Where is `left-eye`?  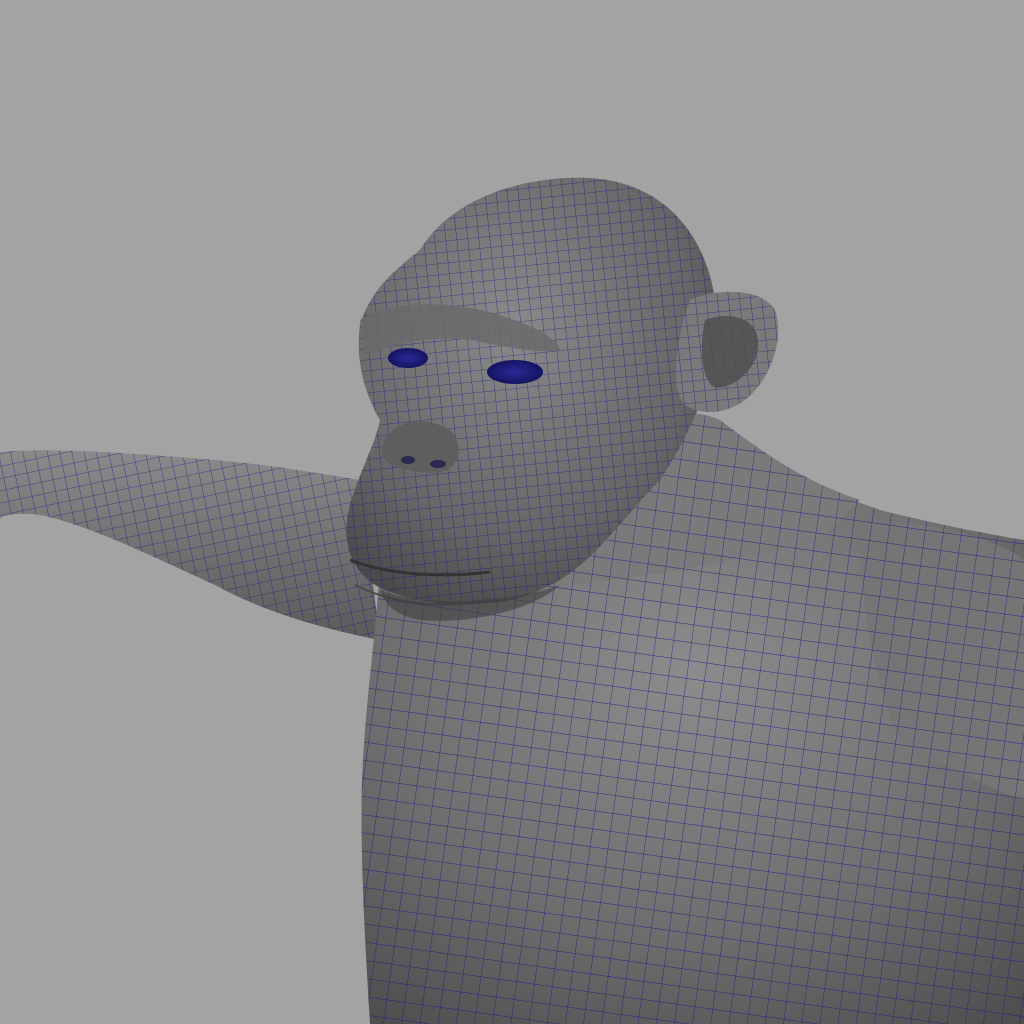 left-eye is located at coordinates (408, 358).